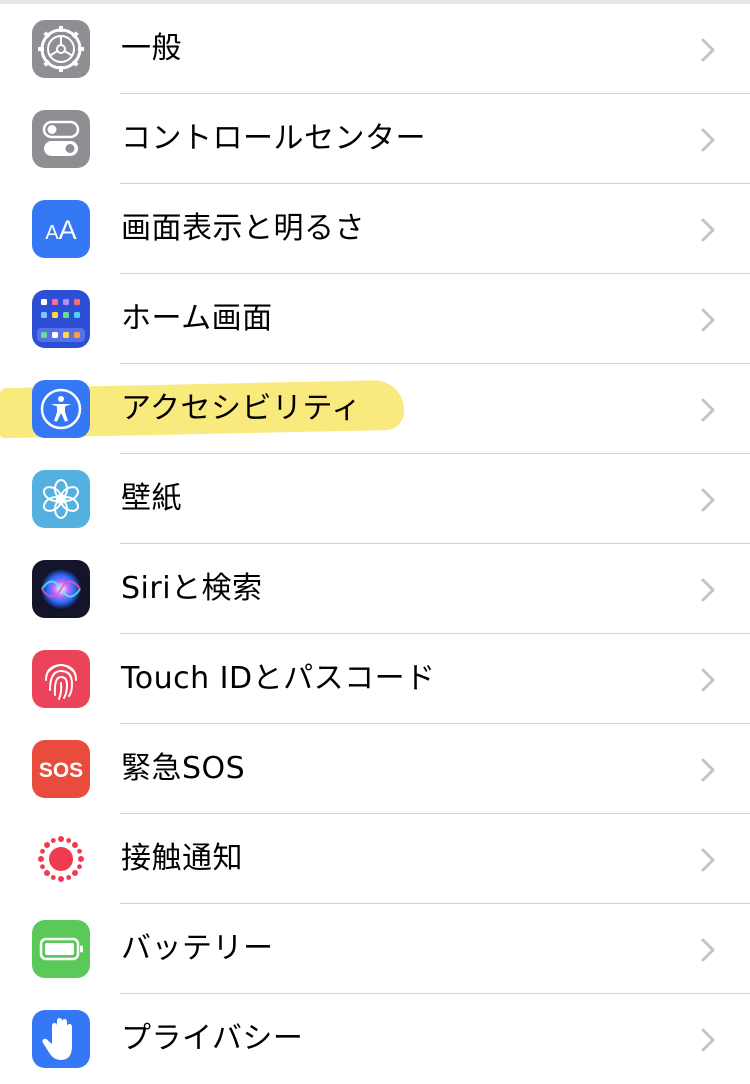 This screenshot has height=1084, width=750. I want to click on flower-icon, so click(61, 499).